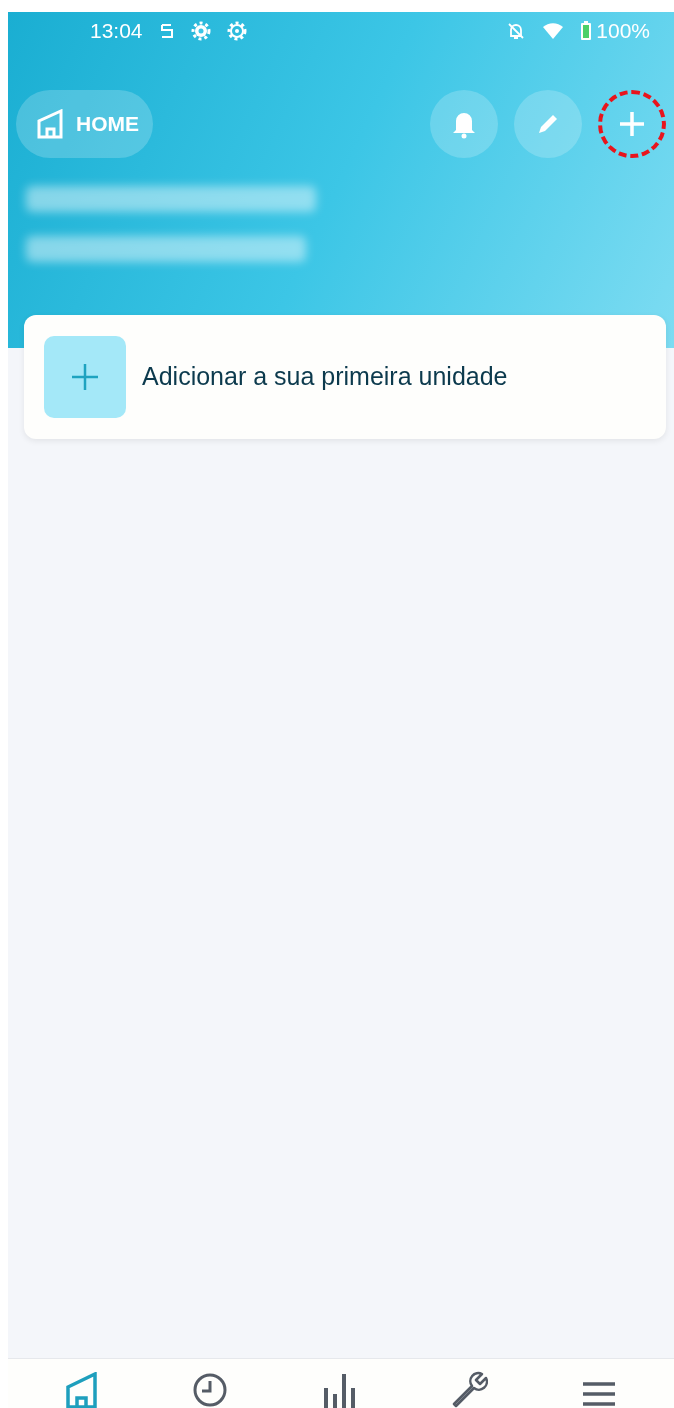 The height and width of the screenshot is (1408, 674). I want to click on plus-button, so click(632, 124).